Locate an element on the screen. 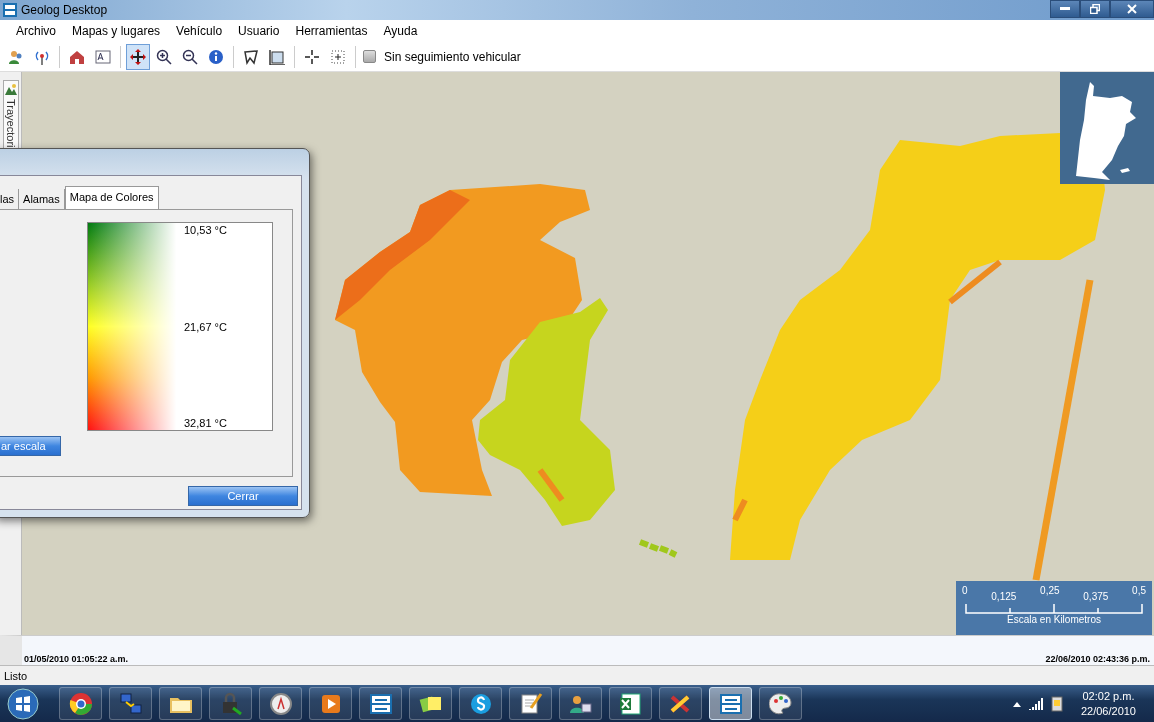 Image resolution: width=1154 pixels, height=722 pixels. dotted-crosshair-icon is located at coordinates (338, 56).